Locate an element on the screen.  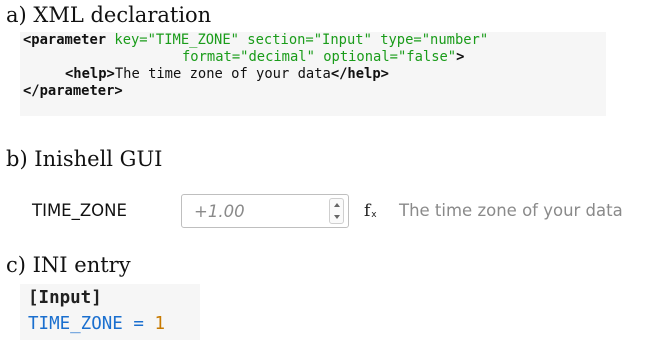
parameter-label: TIME_ZONE is located at coordinates (79, 210).